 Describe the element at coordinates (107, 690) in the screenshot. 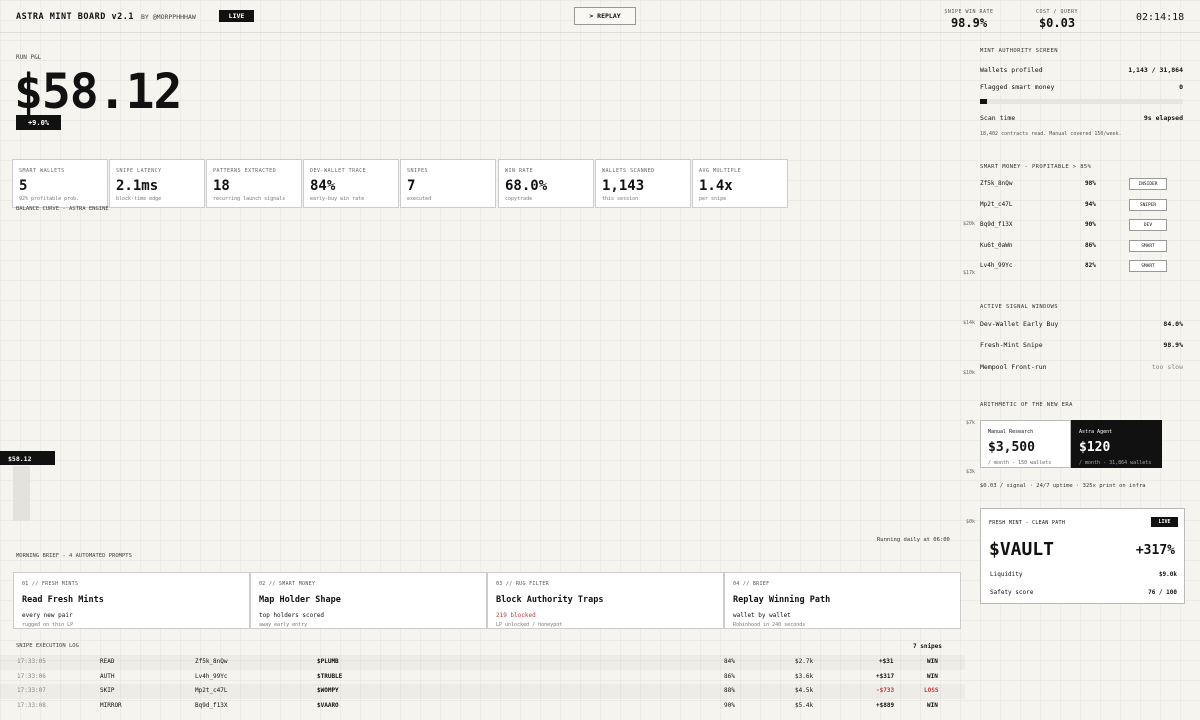

I see `log-action: SKIP` at that location.